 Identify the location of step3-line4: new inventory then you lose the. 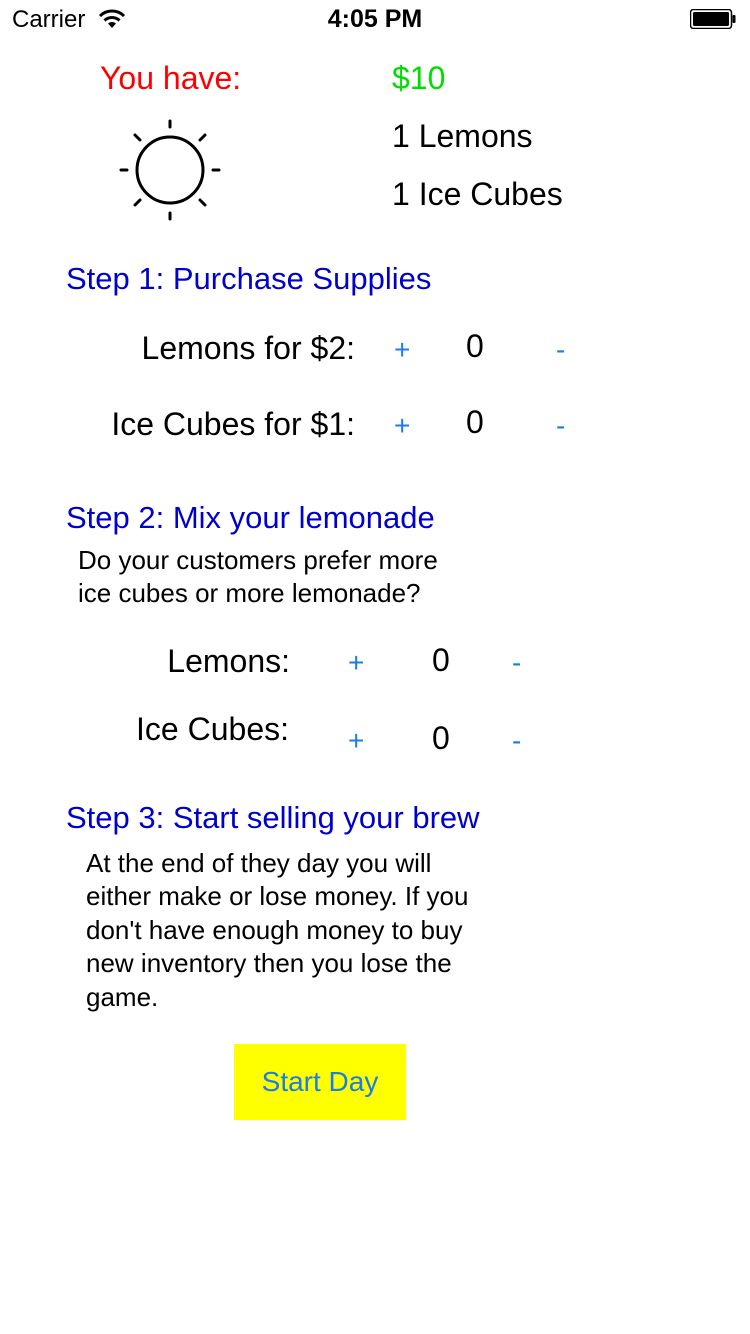
(269, 963).